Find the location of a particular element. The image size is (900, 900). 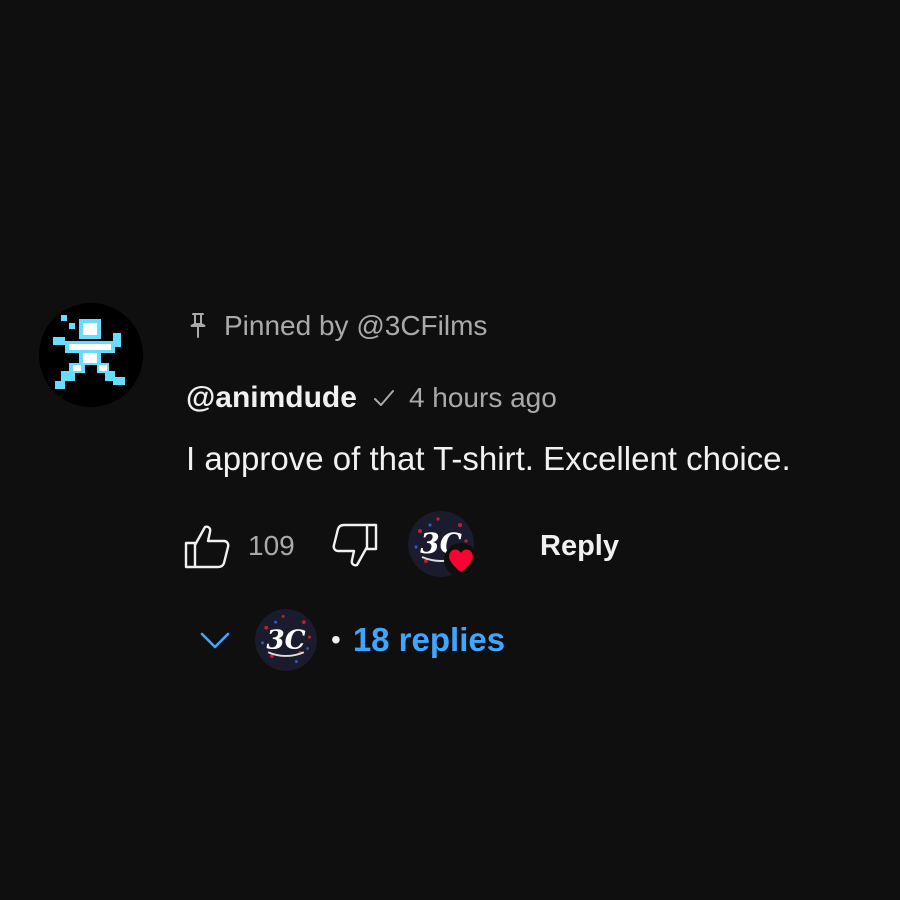

dislike-button is located at coordinates (355, 546).